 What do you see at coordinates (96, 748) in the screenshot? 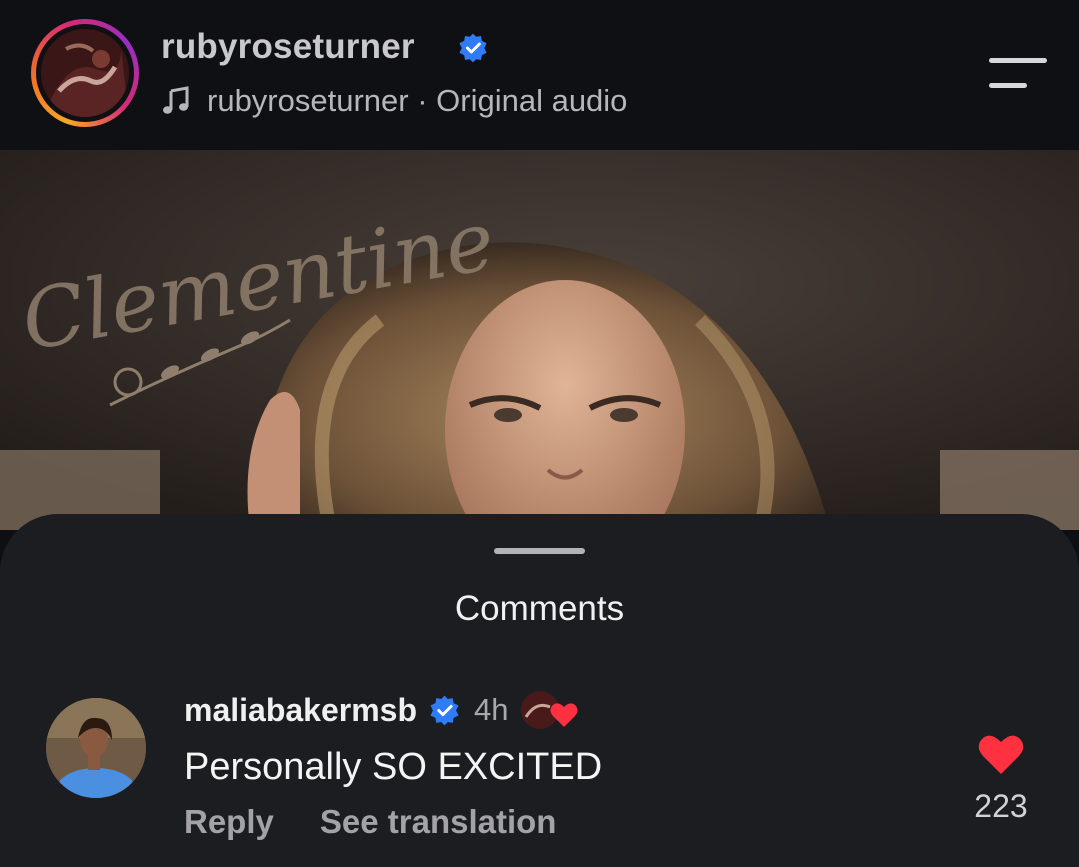
I see `commenter-avatar` at bounding box center [96, 748].